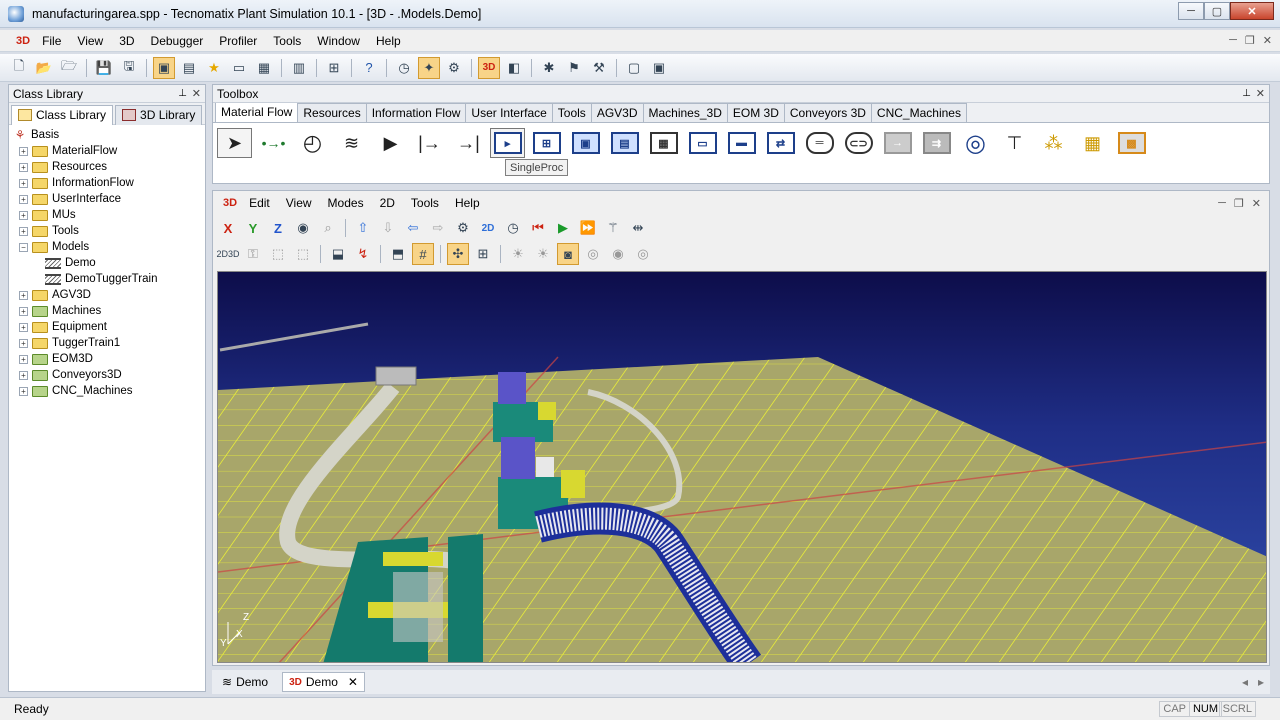 The width and height of the screenshot is (1280, 720). I want to click on broker-tool-icon: ⊤, so click(1014, 143).